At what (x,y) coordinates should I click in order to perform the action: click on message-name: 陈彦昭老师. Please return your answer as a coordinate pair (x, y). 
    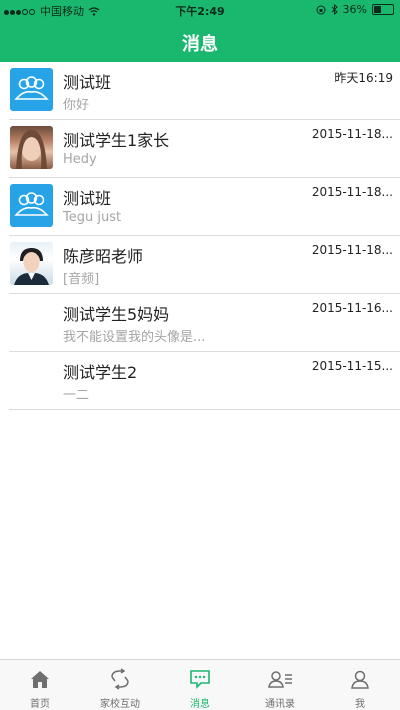
    Looking at the image, I should click on (103, 256).